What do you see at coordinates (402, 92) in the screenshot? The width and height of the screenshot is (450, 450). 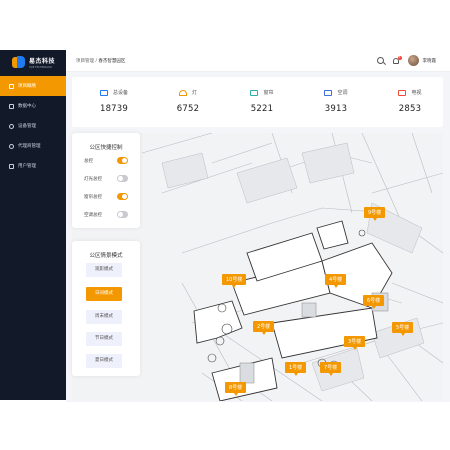 I see `tv-icon` at bounding box center [402, 92].